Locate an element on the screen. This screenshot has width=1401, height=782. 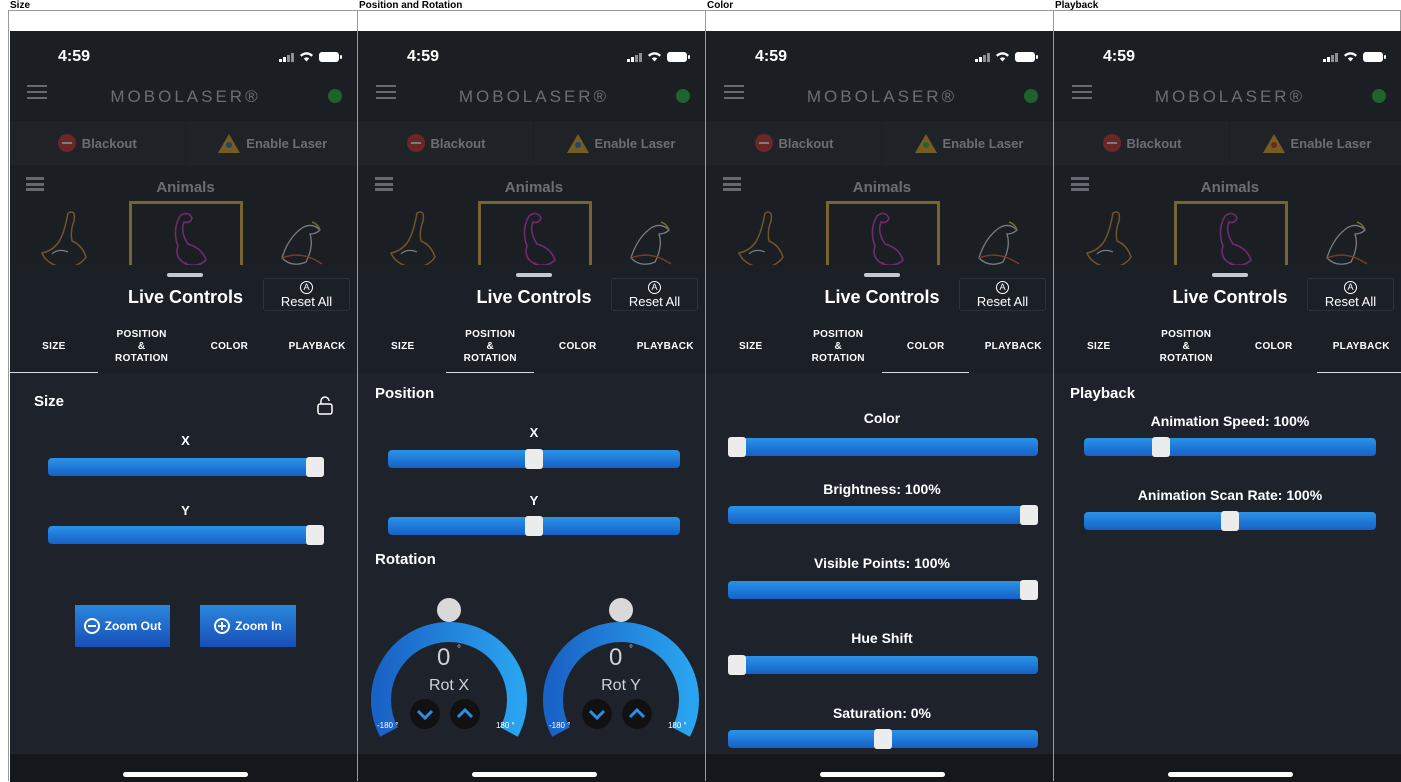
size-x-label: X is located at coordinates (185, 440).